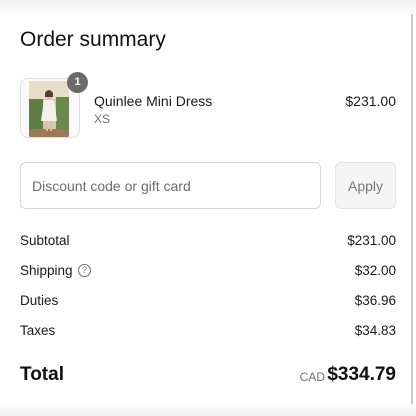  What do you see at coordinates (370, 101) in the screenshot?
I see `product-price: $231.00` at bounding box center [370, 101].